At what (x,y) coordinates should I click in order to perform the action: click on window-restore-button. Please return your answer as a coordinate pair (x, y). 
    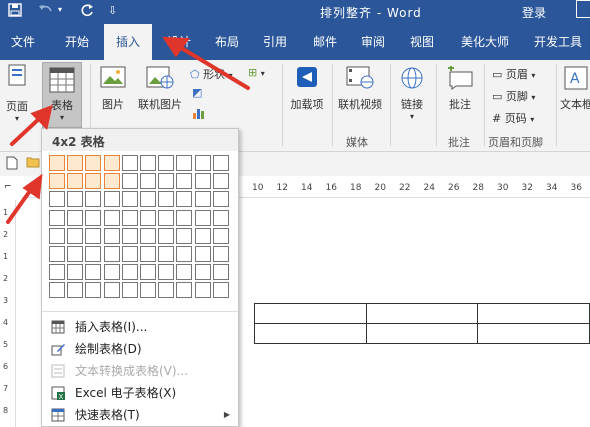
    Looking at the image, I should click on (583, 9).